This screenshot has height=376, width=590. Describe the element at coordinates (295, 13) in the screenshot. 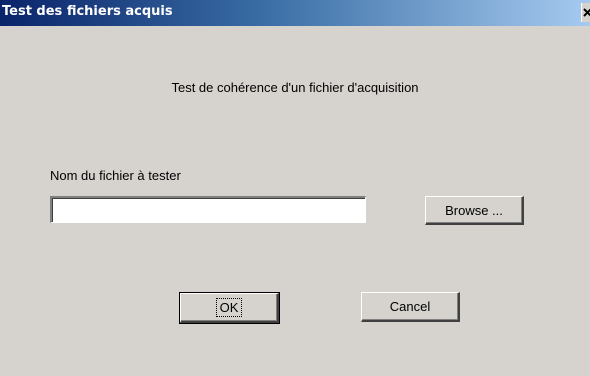

I see `title-bar: Test des fichiers acquis` at that location.